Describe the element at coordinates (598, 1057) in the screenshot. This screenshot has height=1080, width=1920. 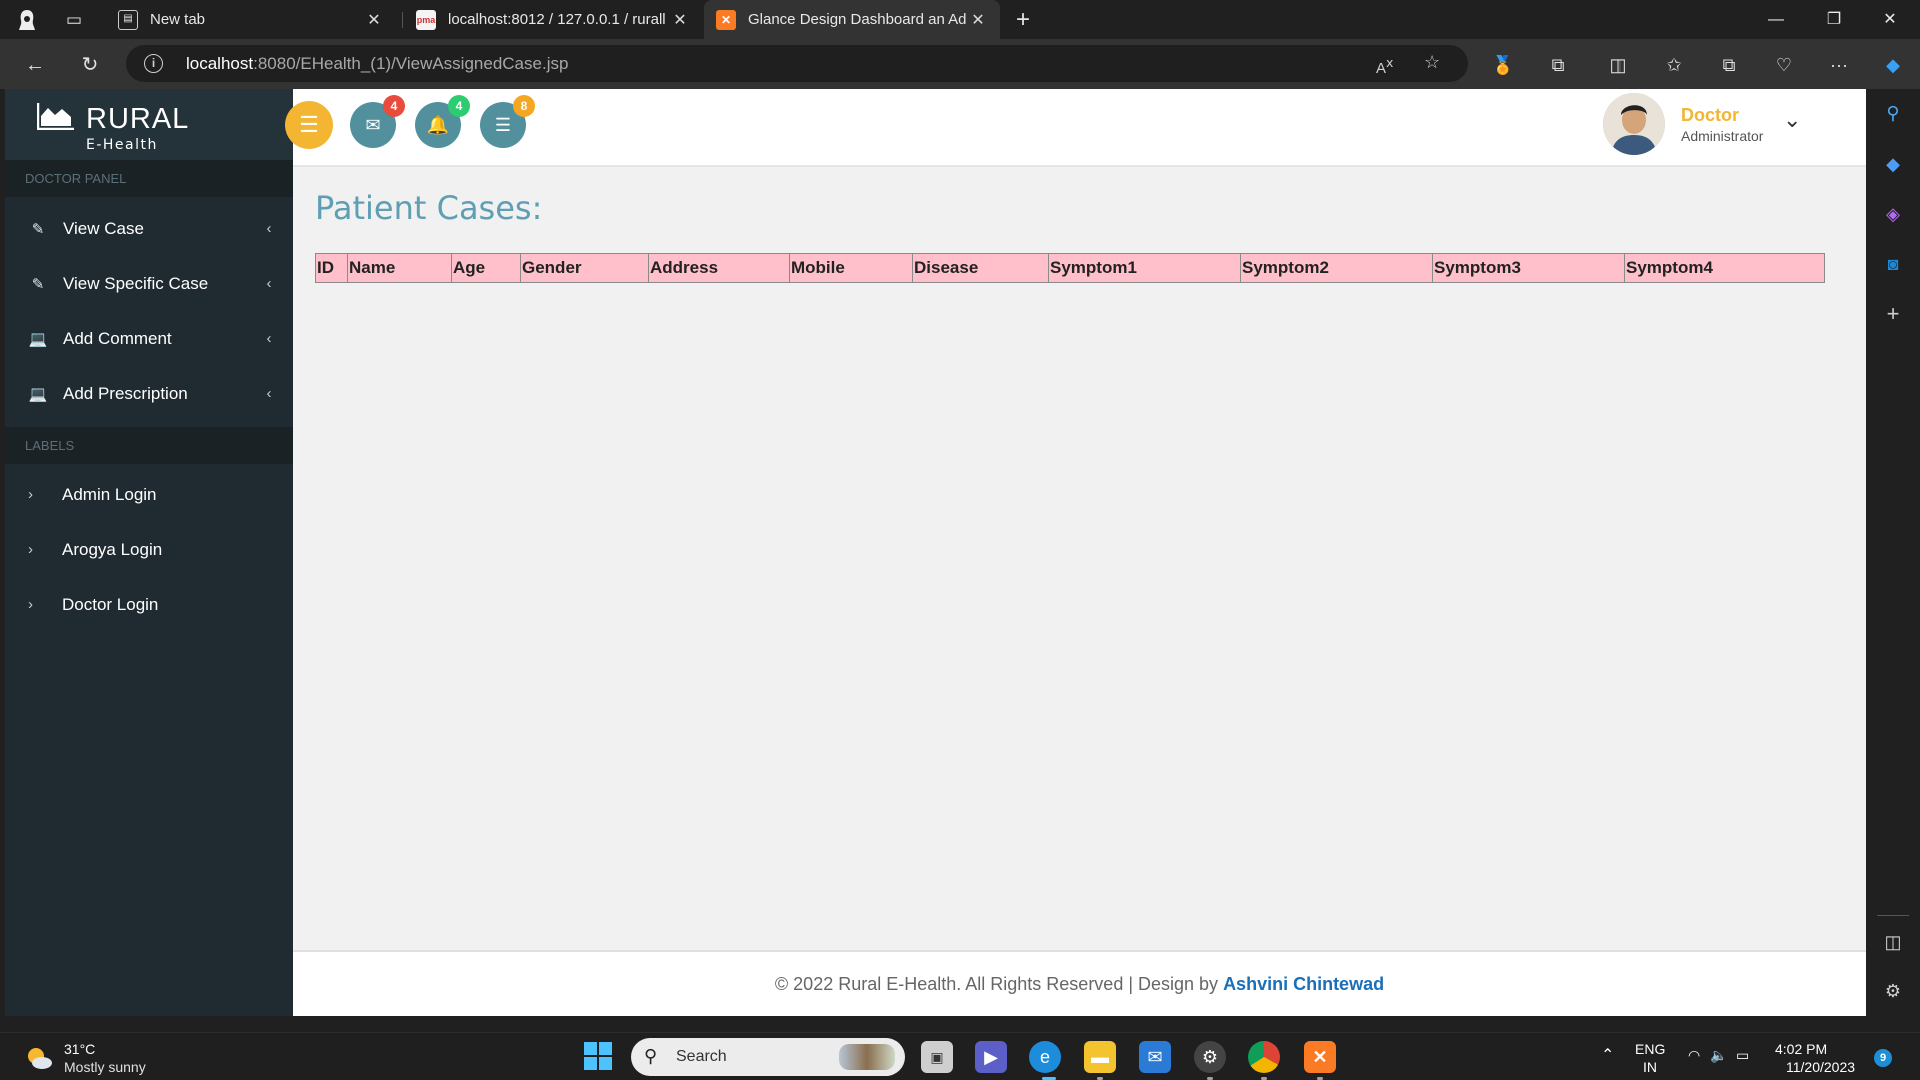
I see `windows-start-icon` at that location.